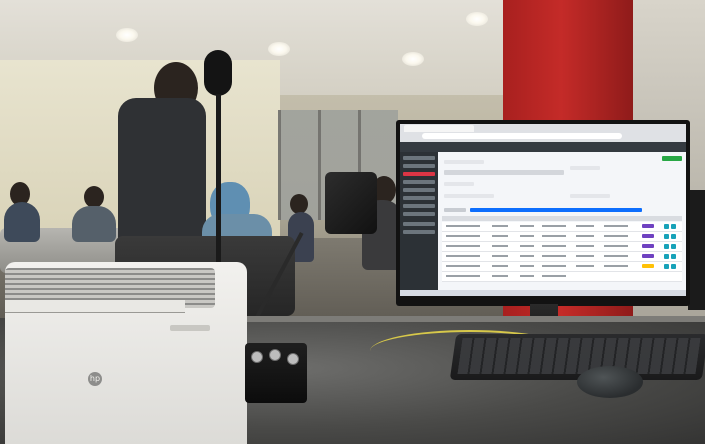  I want to click on table-header, so click(562, 218).